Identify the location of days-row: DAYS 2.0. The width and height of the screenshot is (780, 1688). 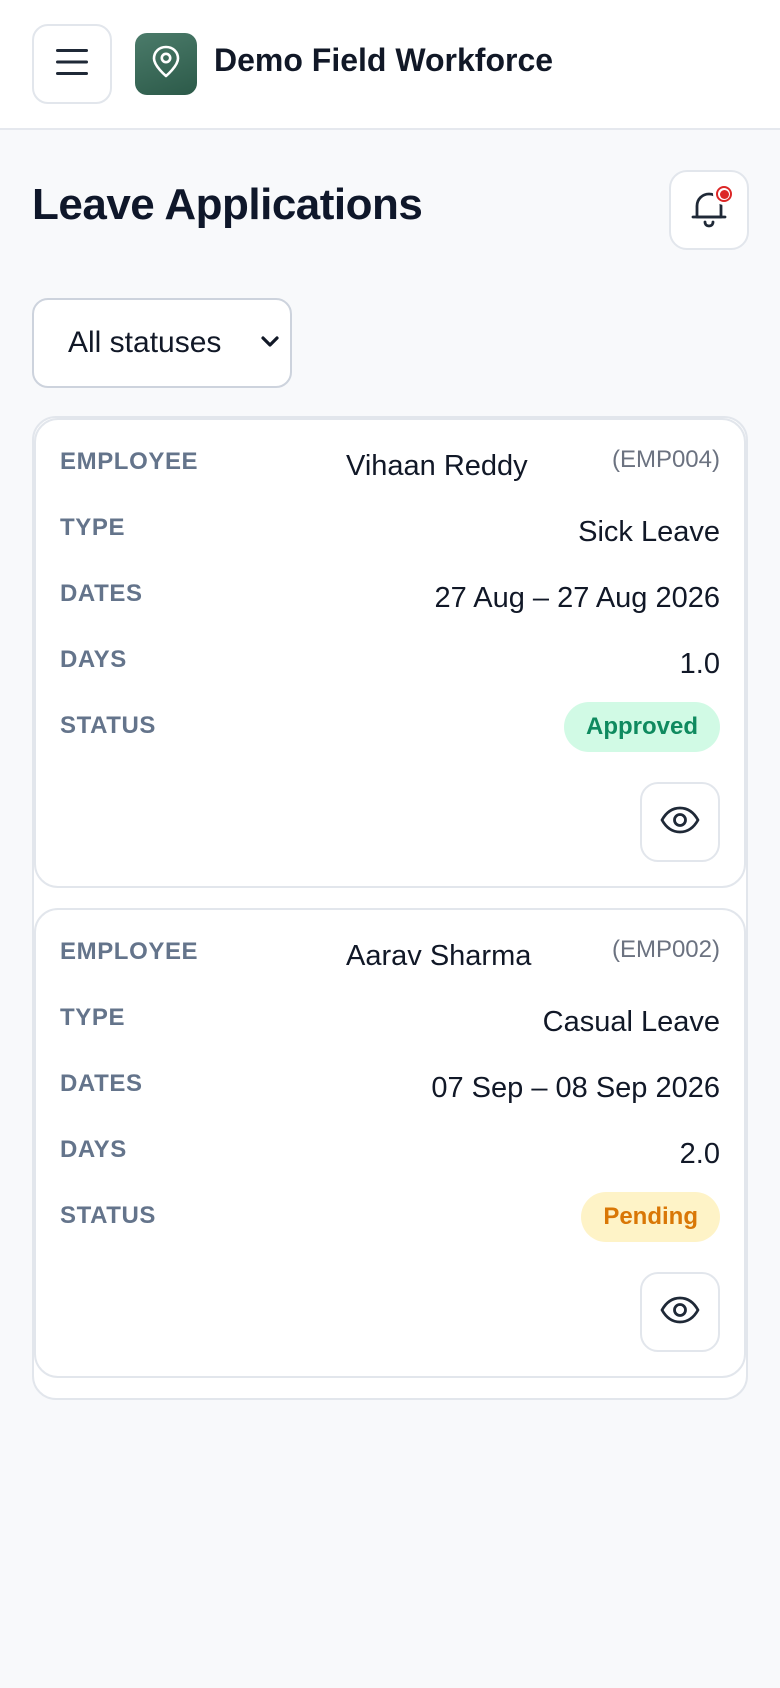
(390, 1156).